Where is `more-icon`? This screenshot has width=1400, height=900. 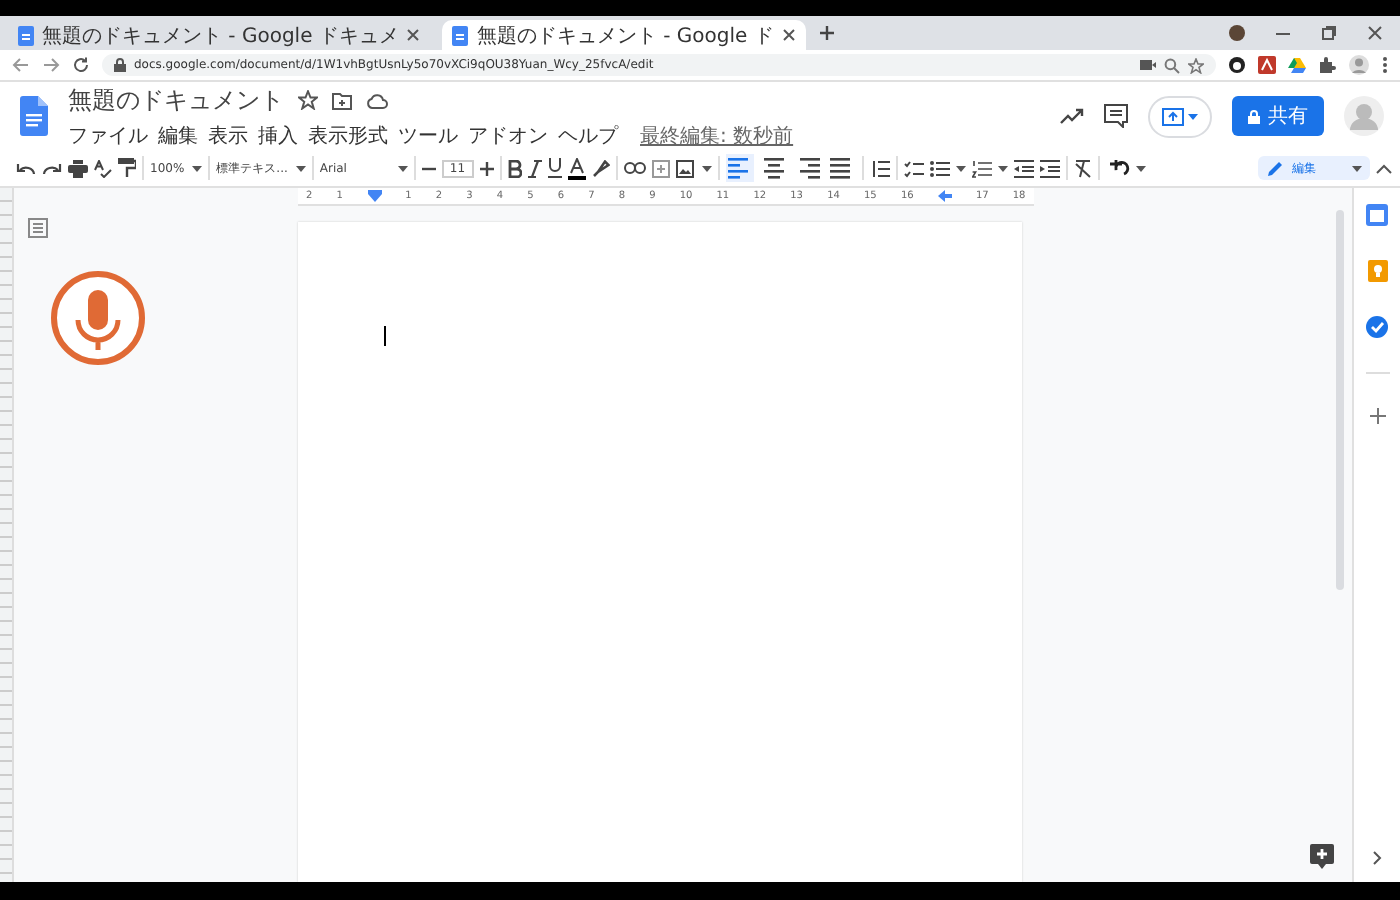 more-icon is located at coordinates (1385, 65).